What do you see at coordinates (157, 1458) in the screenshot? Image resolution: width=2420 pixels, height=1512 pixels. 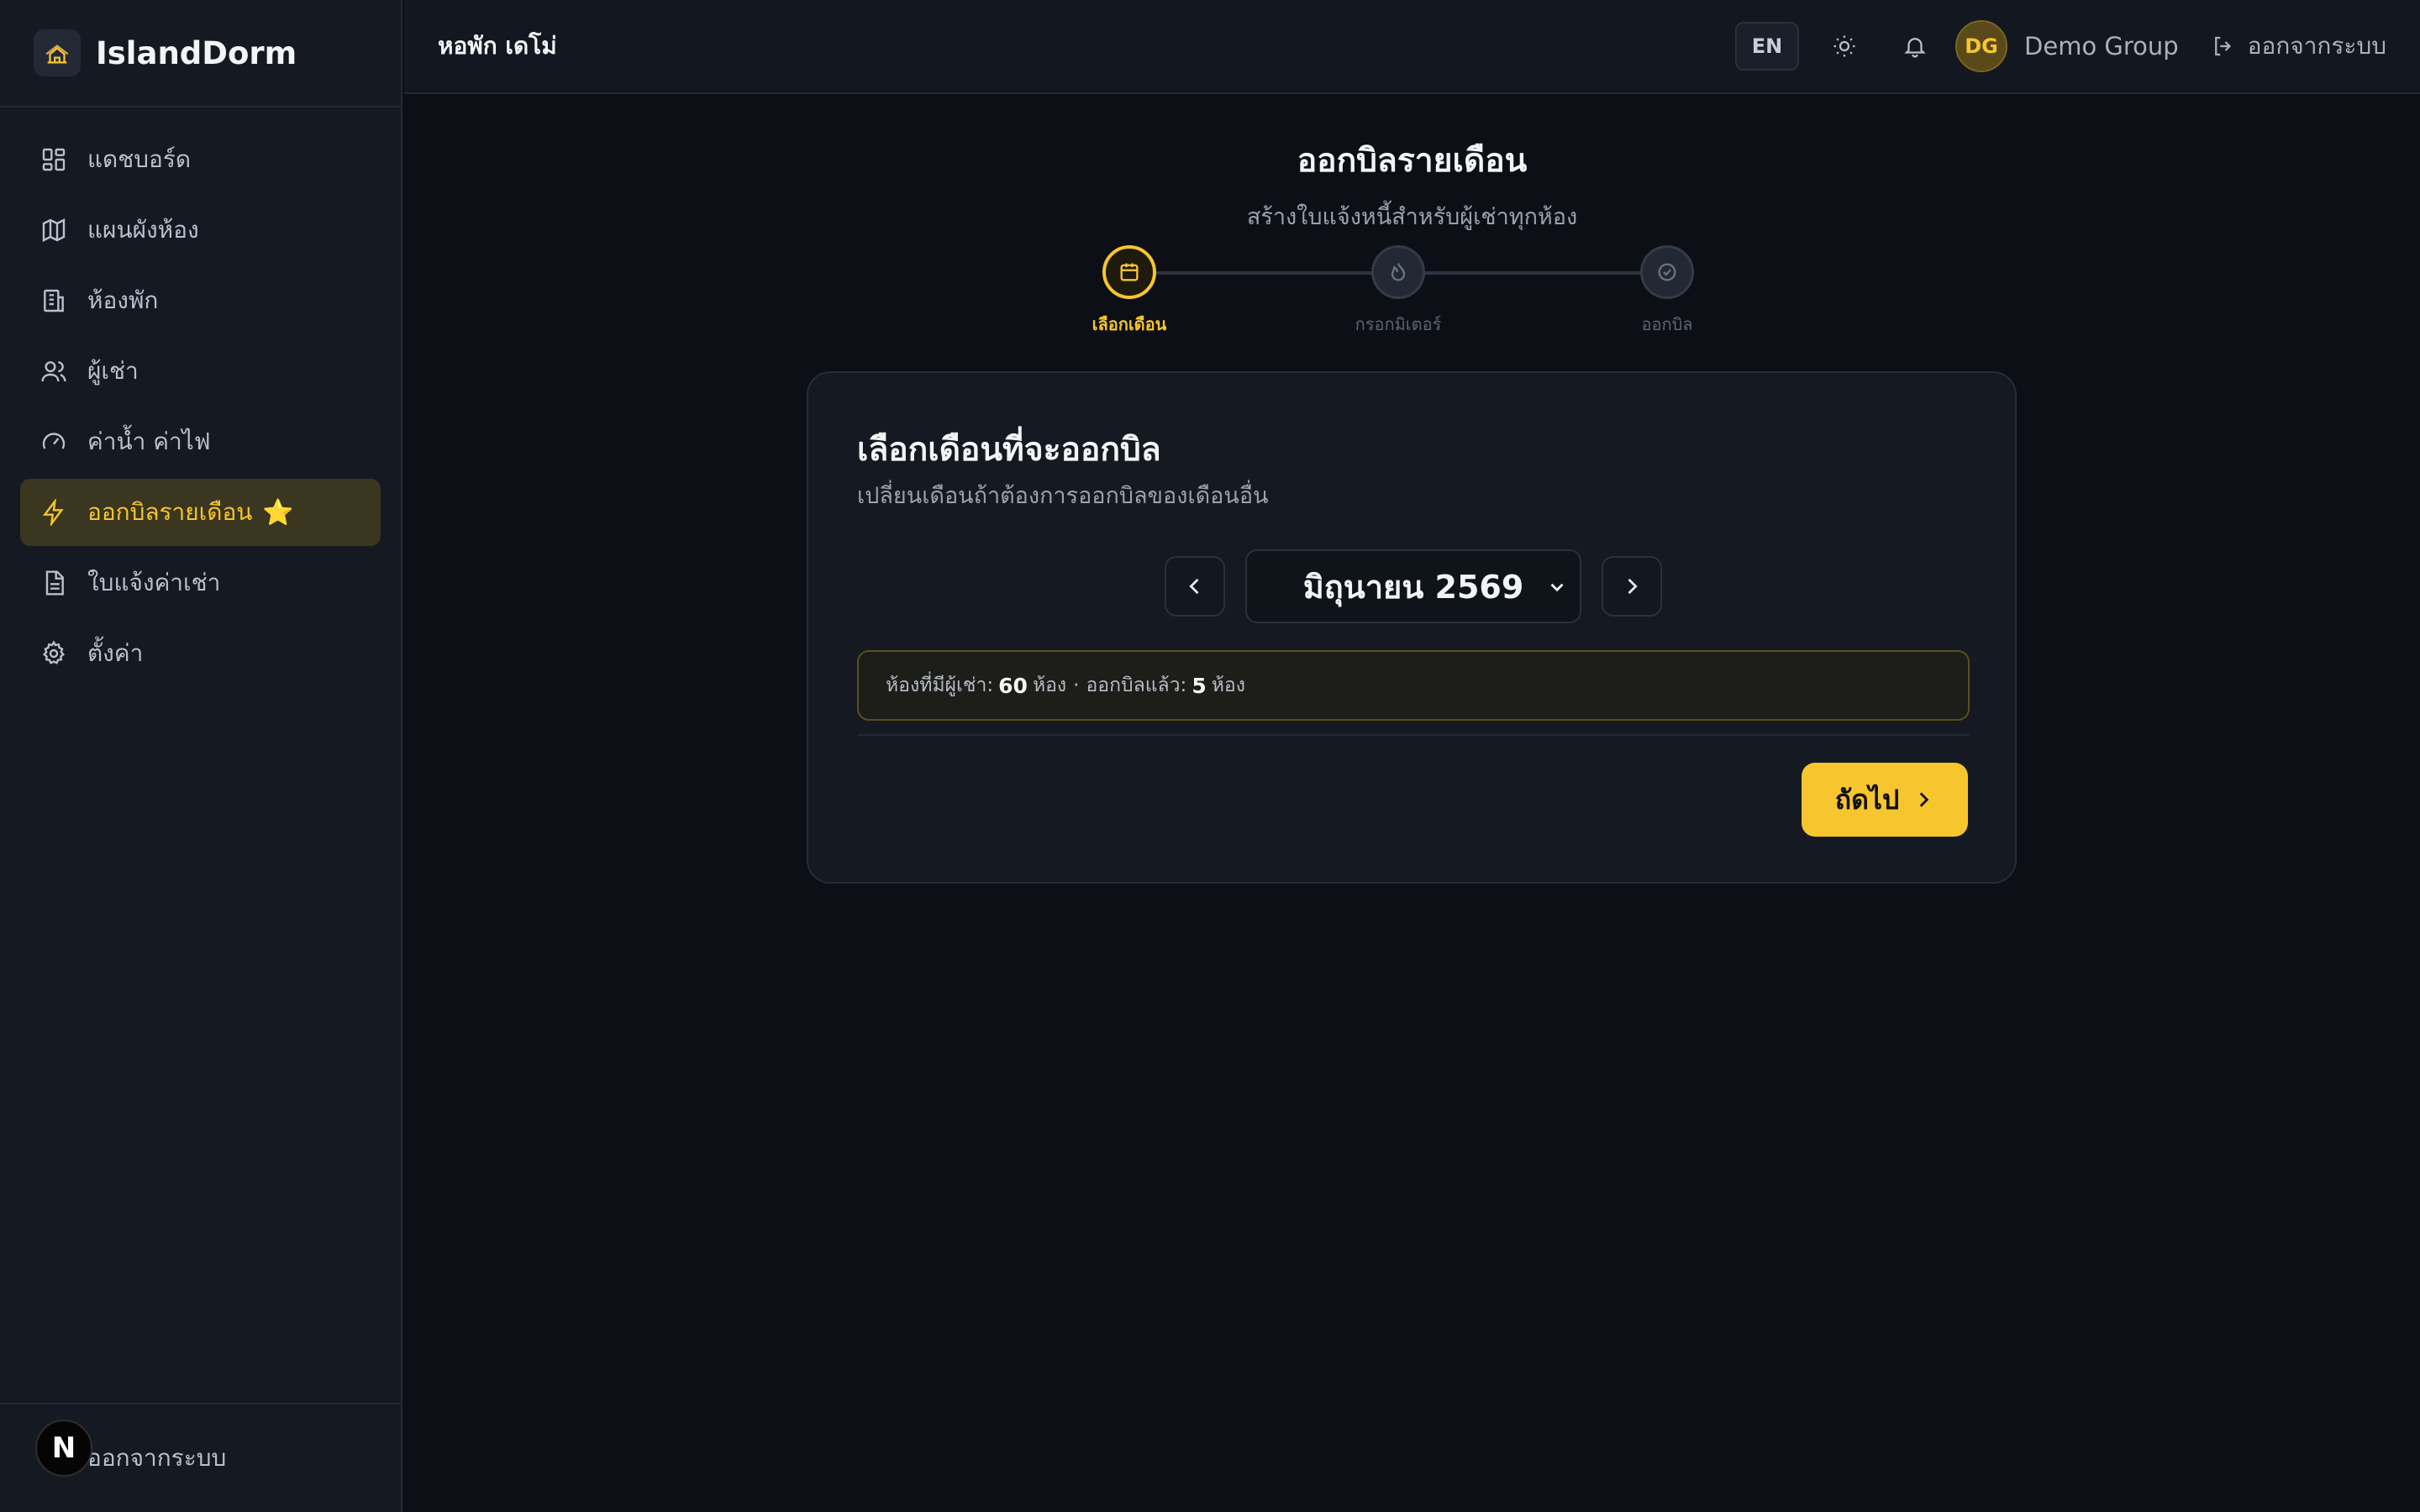 I see `sidebar-logout-label: ออกจากระบบ` at bounding box center [157, 1458].